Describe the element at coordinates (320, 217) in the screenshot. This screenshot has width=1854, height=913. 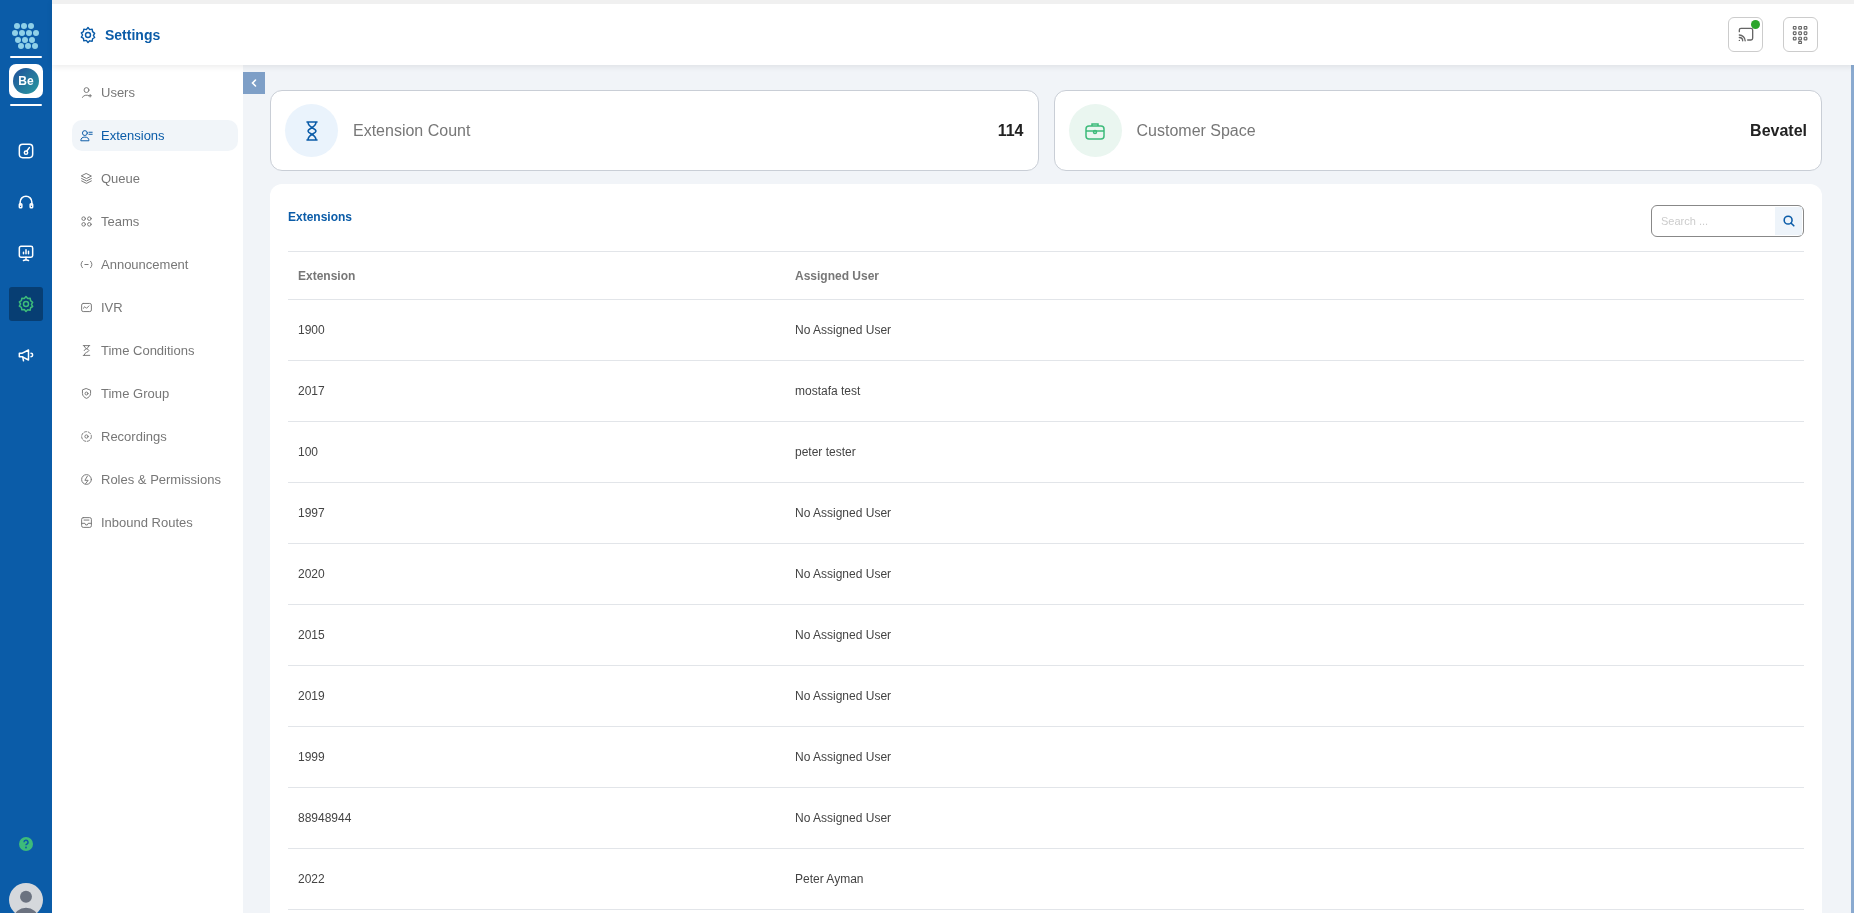
I see `table-title: Extensions` at that location.